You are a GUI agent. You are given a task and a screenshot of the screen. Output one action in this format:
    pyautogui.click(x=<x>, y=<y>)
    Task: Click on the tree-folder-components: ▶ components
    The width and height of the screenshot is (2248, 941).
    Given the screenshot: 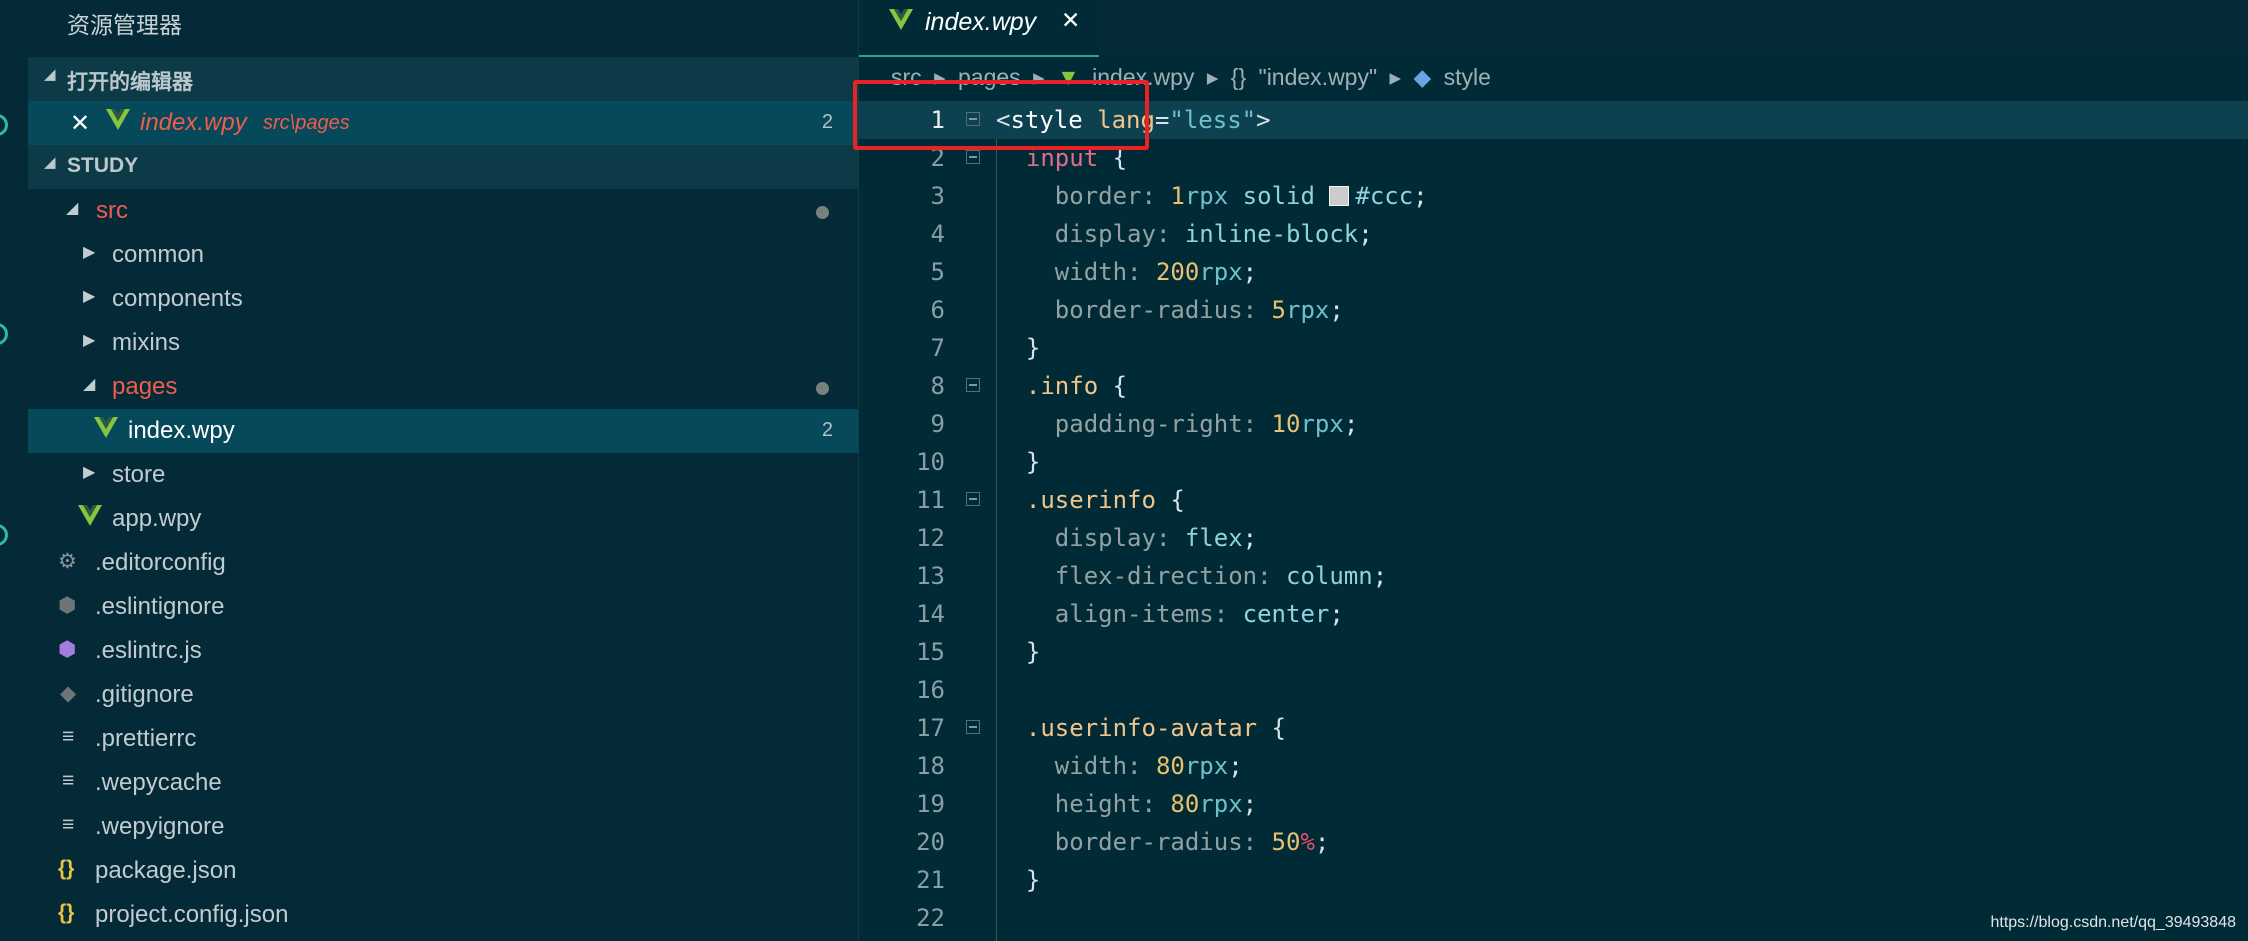 What is the action you would take?
    pyautogui.click(x=443, y=299)
    